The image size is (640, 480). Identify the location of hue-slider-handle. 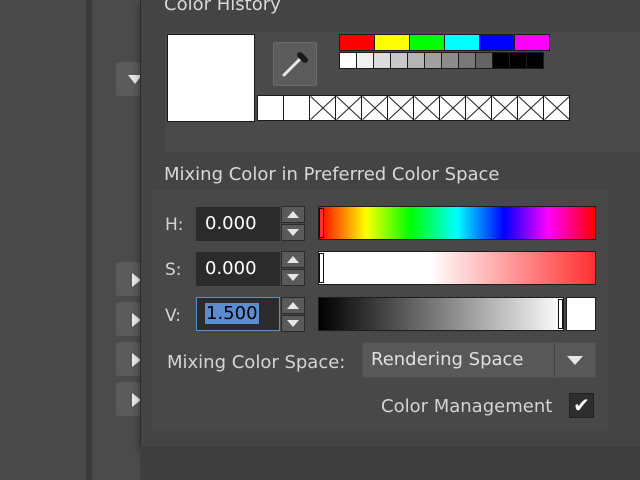
(321, 223).